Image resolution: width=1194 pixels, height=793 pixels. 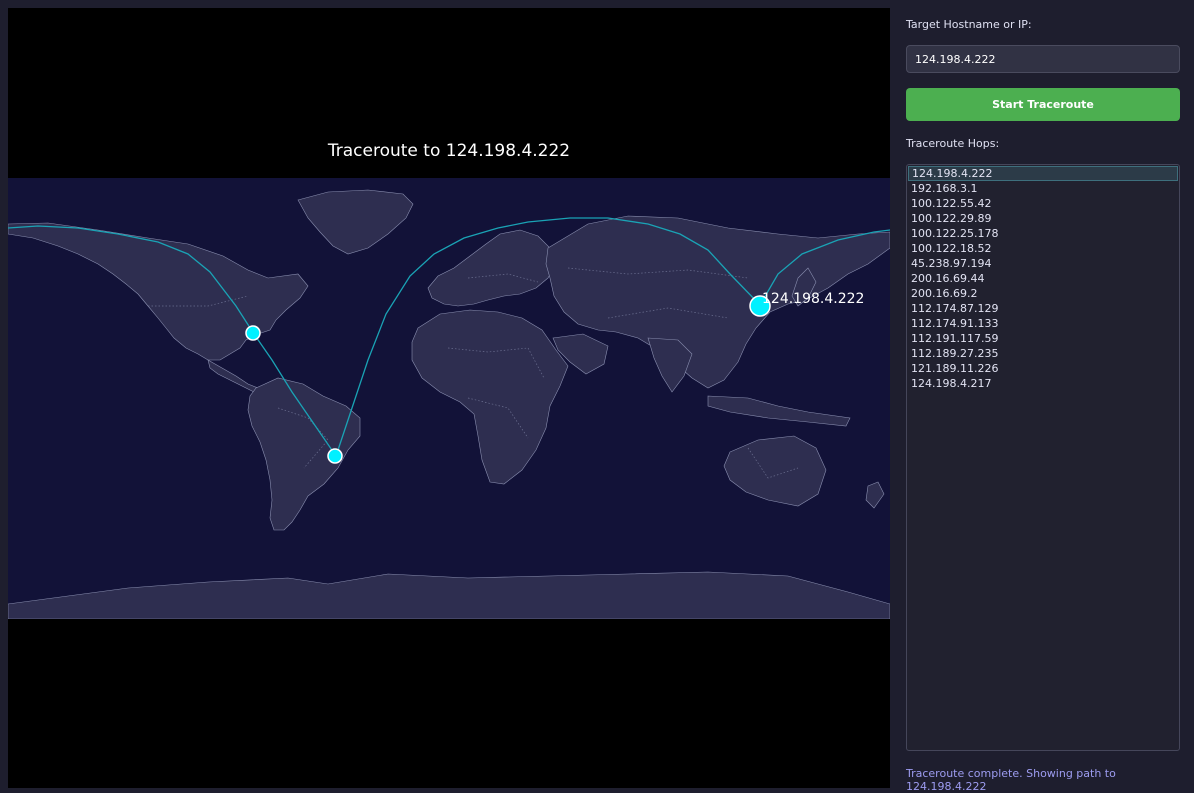 What do you see at coordinates (953, 143) in the screenshot?
I see `hops-label: Traceroute Hops:` at bounding box center [953, 143].